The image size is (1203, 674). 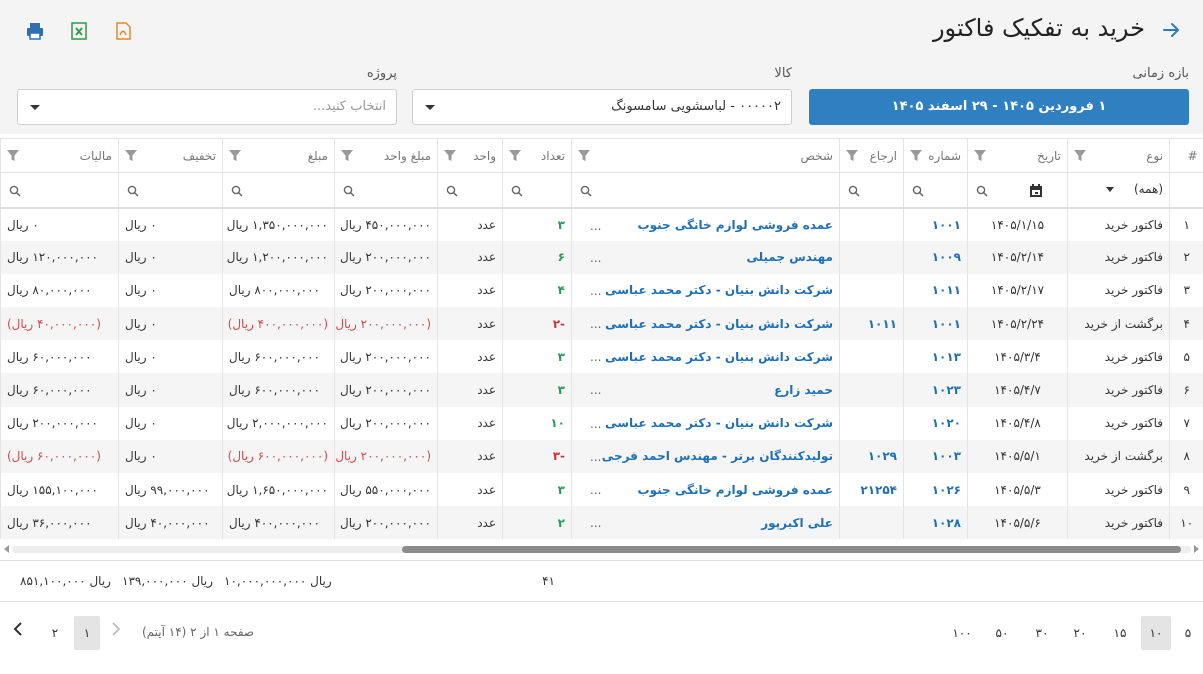 What do you see at coordinates (170, 190) in the screenshot?
I see `discount-filter-cell` at bounding box center [170, 190].